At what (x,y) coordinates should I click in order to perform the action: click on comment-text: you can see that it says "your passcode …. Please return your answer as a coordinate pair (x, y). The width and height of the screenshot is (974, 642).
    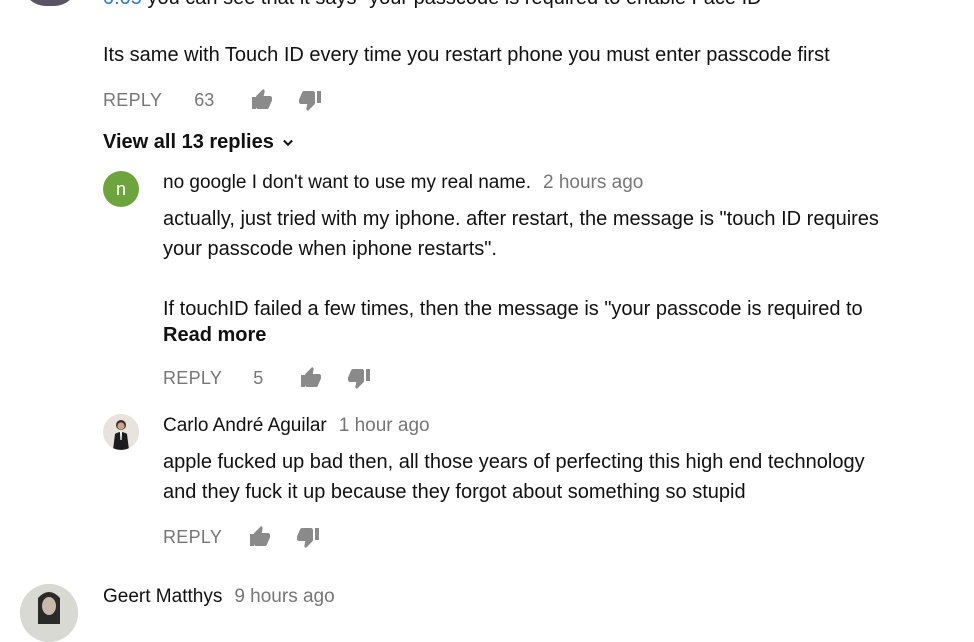
    Looking at the image, I should click on (455, 4).